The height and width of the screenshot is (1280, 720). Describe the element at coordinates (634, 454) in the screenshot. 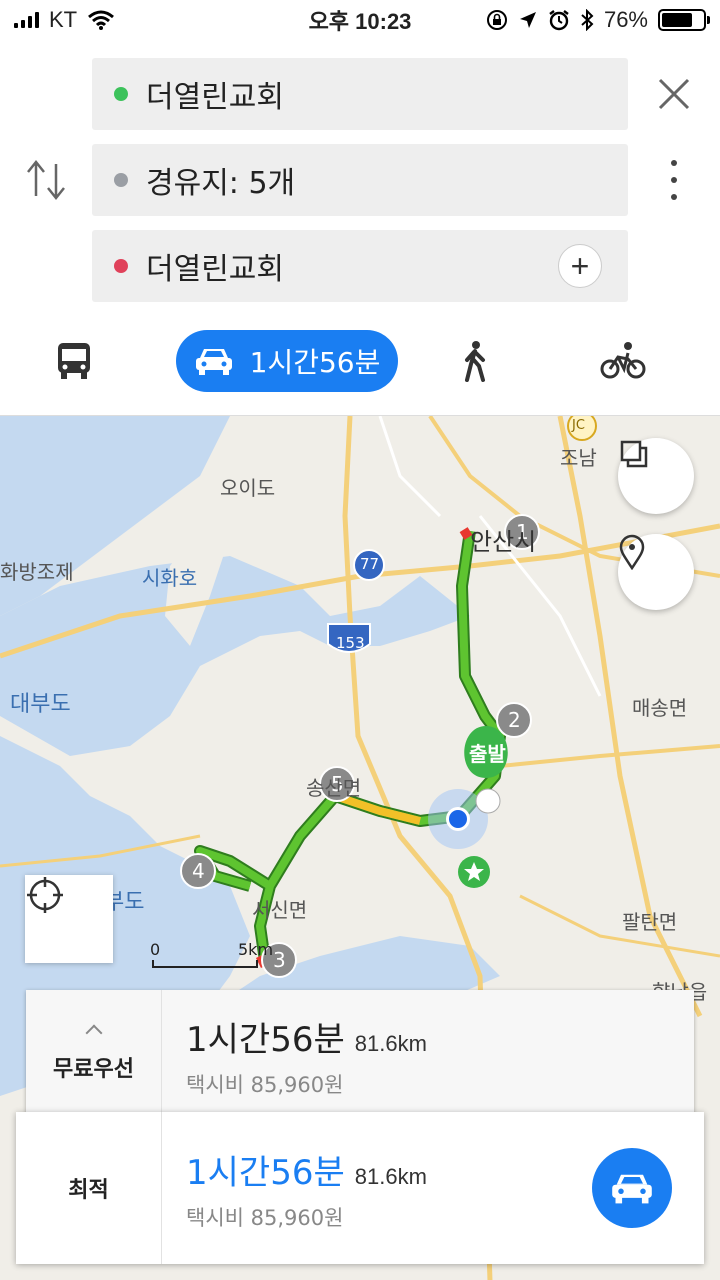

I see `layers-icon` at that location.